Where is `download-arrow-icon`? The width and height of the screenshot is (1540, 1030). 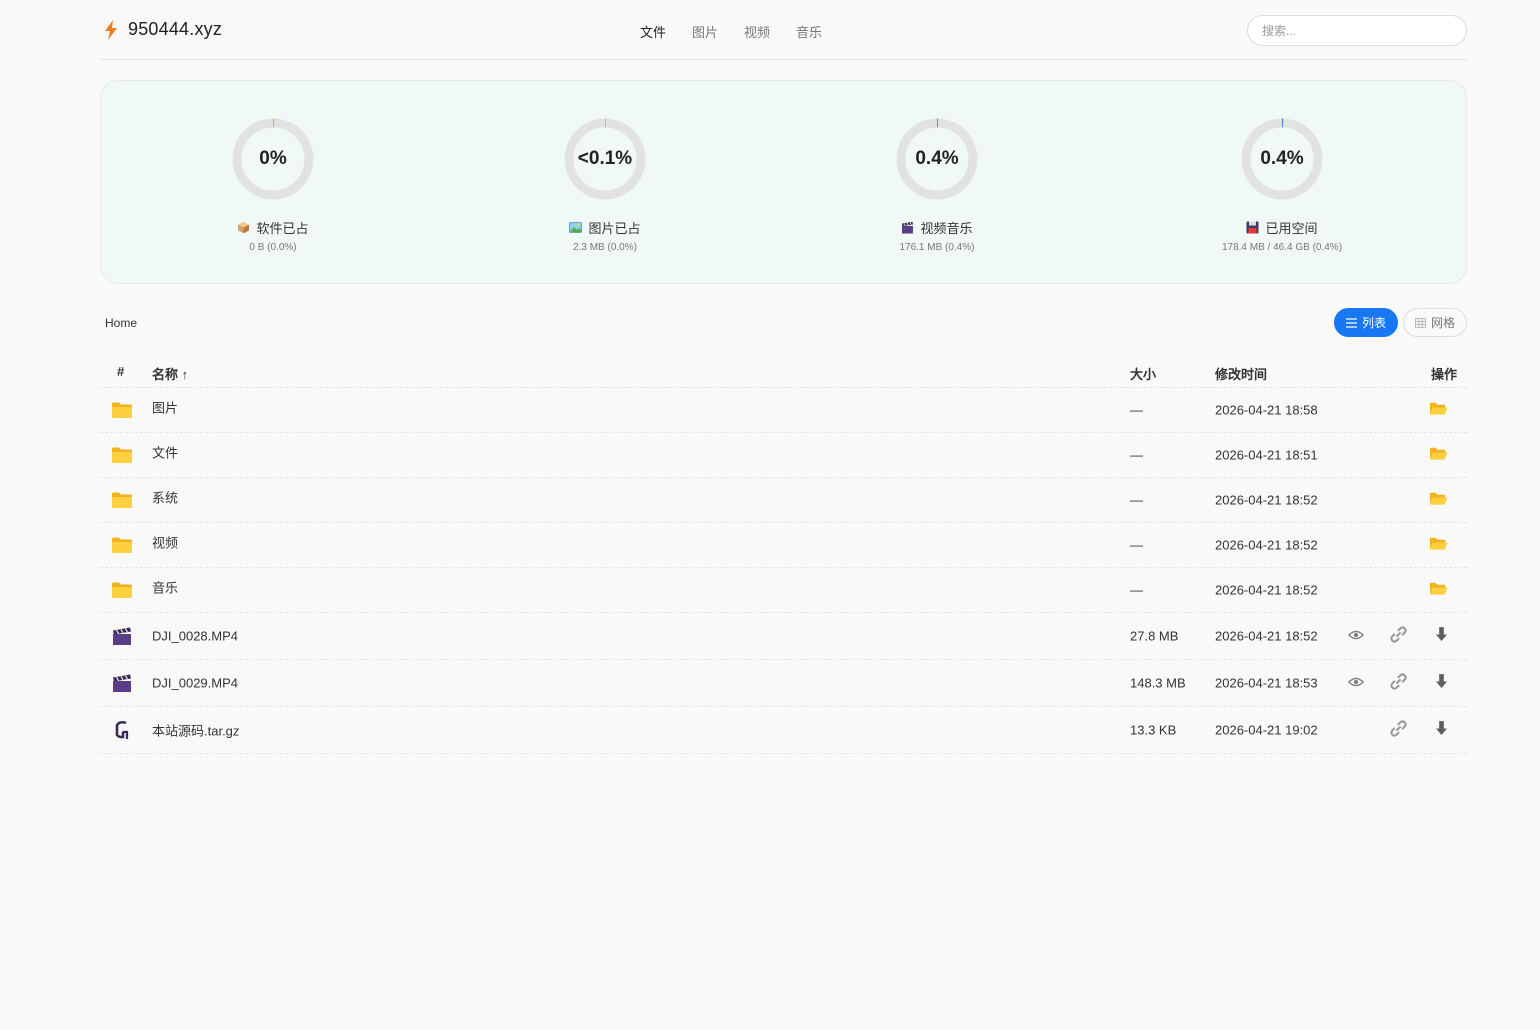 download-arrow-icon is located at coordinates (1441, 681).